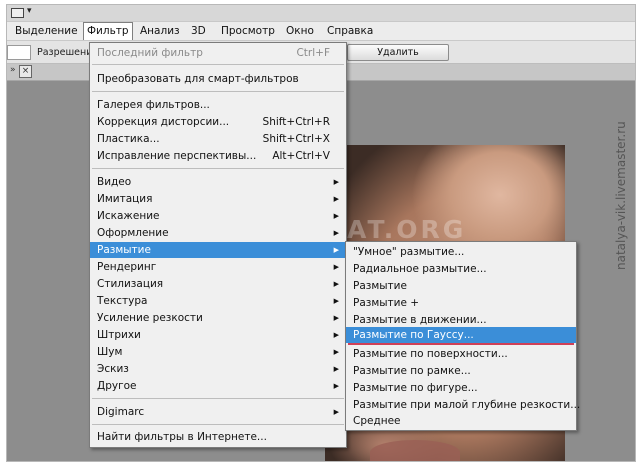 Image resolution: width=641 pixels, height=467 pixels. What do you see at coordinates (218, 352) in the screenshot?
I see `menu-item-noise: Шум ▶` at bounding box center [218, 352].